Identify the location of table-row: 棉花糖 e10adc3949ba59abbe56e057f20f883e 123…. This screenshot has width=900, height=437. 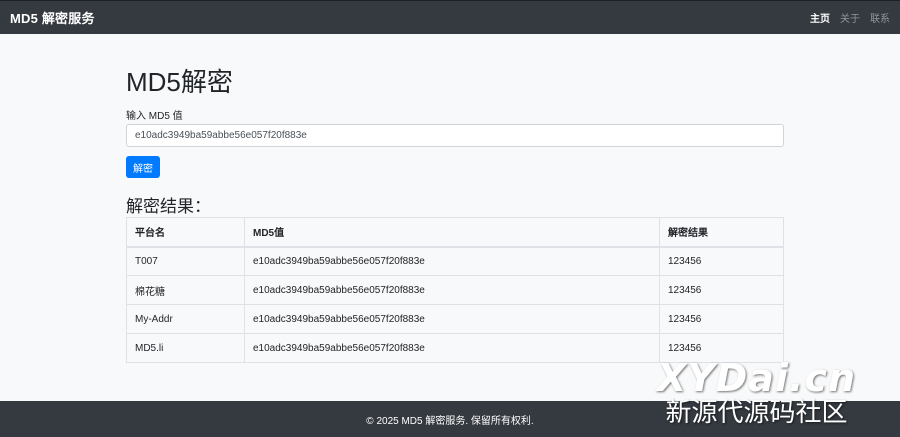
(455, 290).